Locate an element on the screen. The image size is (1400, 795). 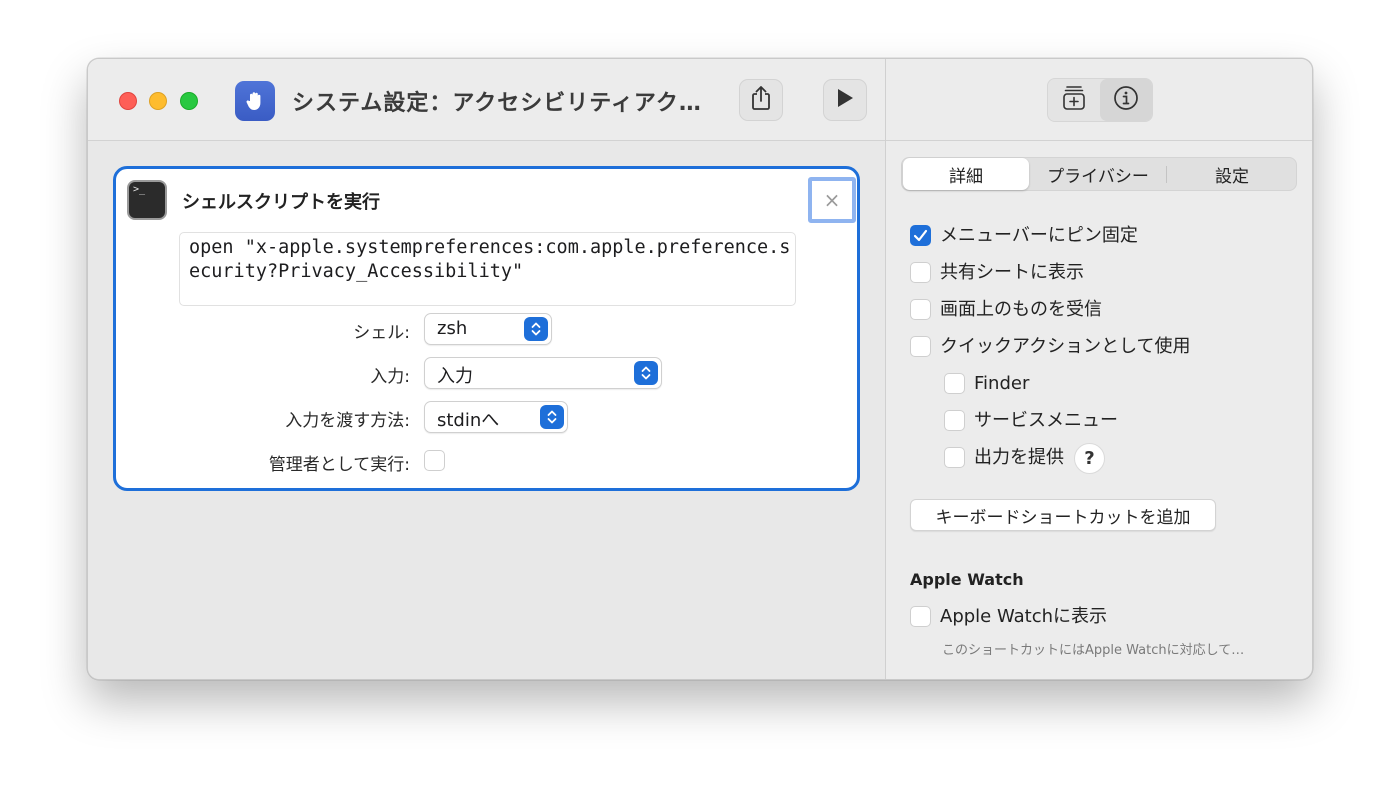
option-label: メニューバーにピン固定 is located at coordinates (1039, 235).